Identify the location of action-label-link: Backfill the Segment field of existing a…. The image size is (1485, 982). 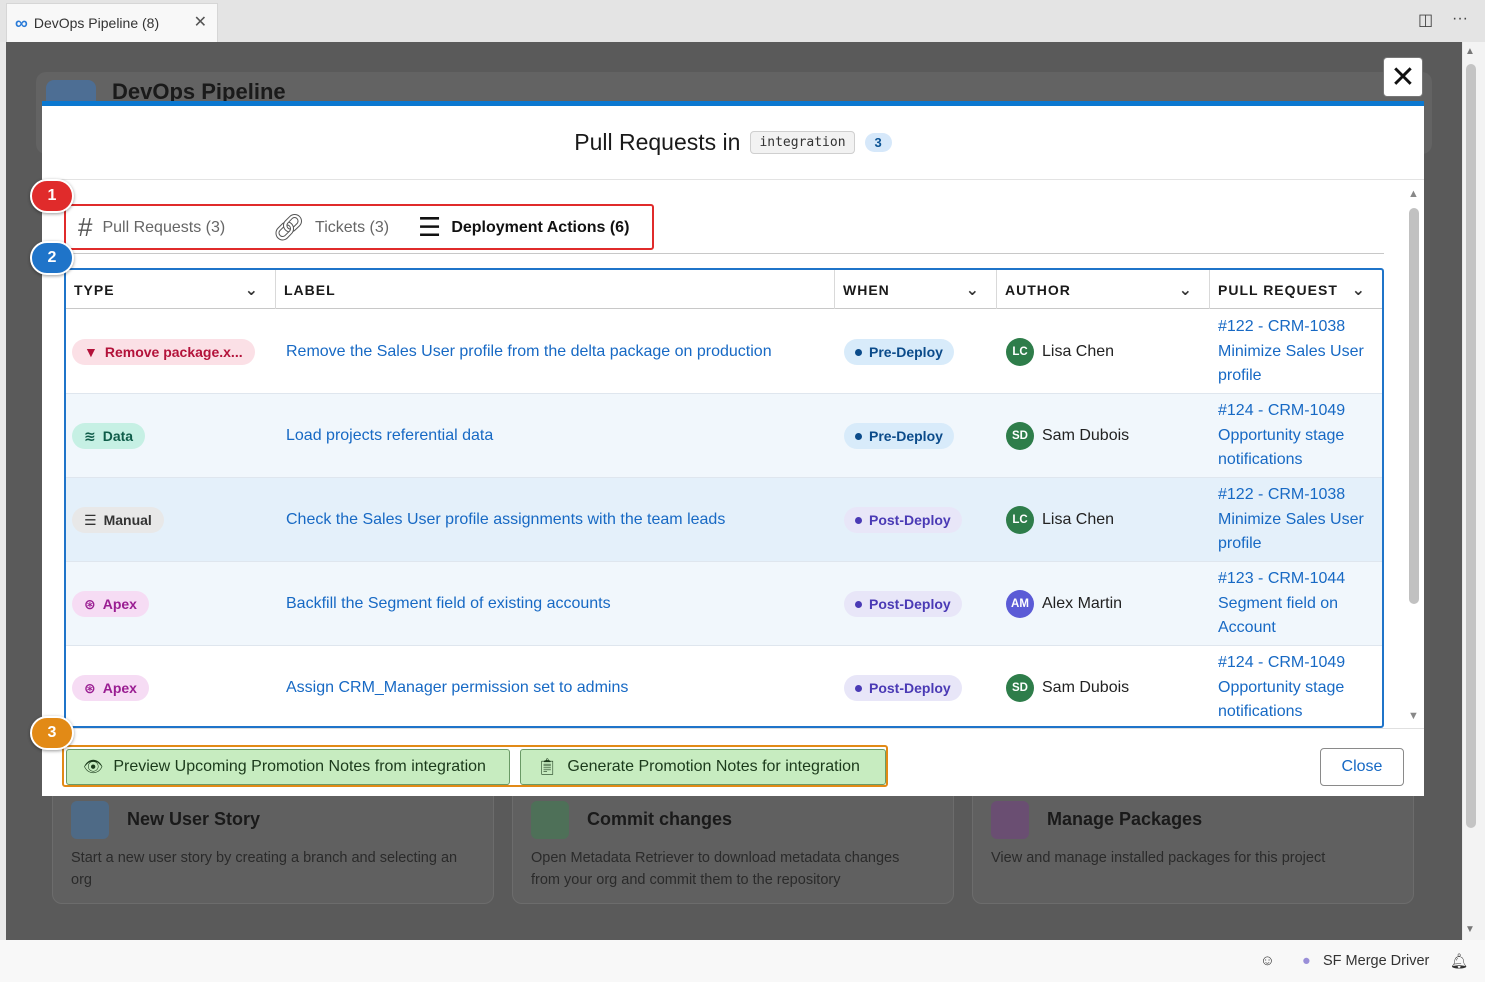
(448, 604).